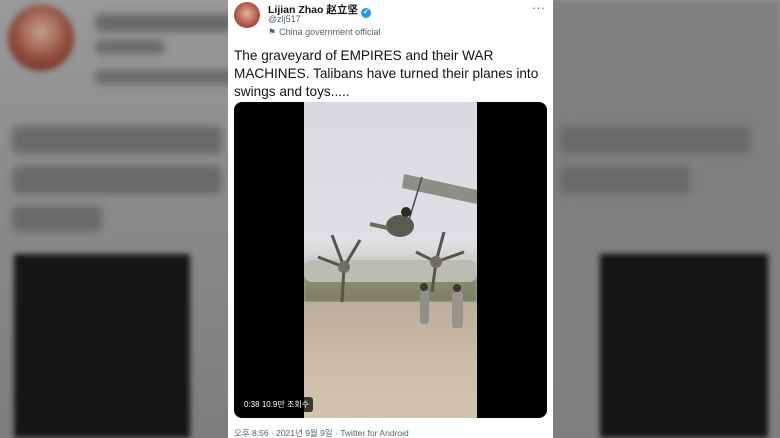 The image size is (780, 438). What do you see at coordinates (344, 267) in the screenshot?
I see `propeller-left-hub` at bounding box center [344, 267].